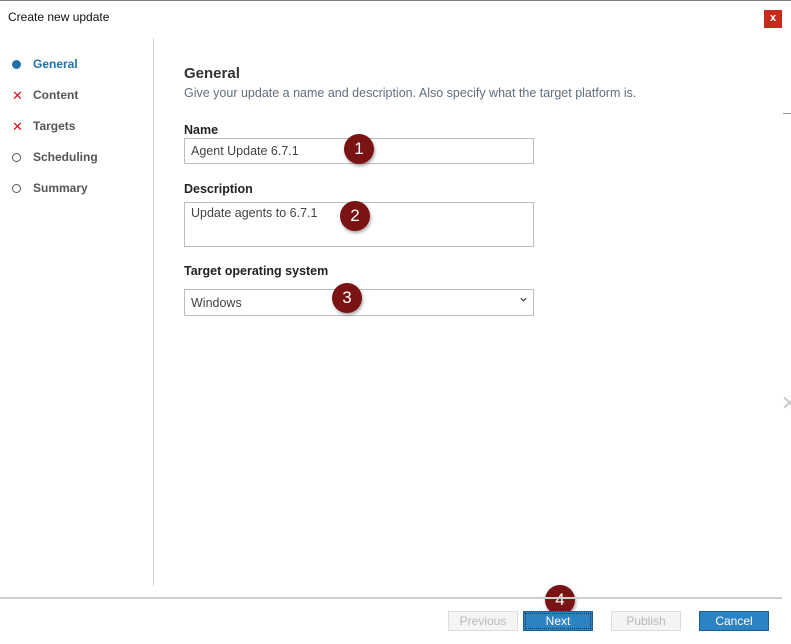  I want to click on publish-button: Publish, so click(646, 621).